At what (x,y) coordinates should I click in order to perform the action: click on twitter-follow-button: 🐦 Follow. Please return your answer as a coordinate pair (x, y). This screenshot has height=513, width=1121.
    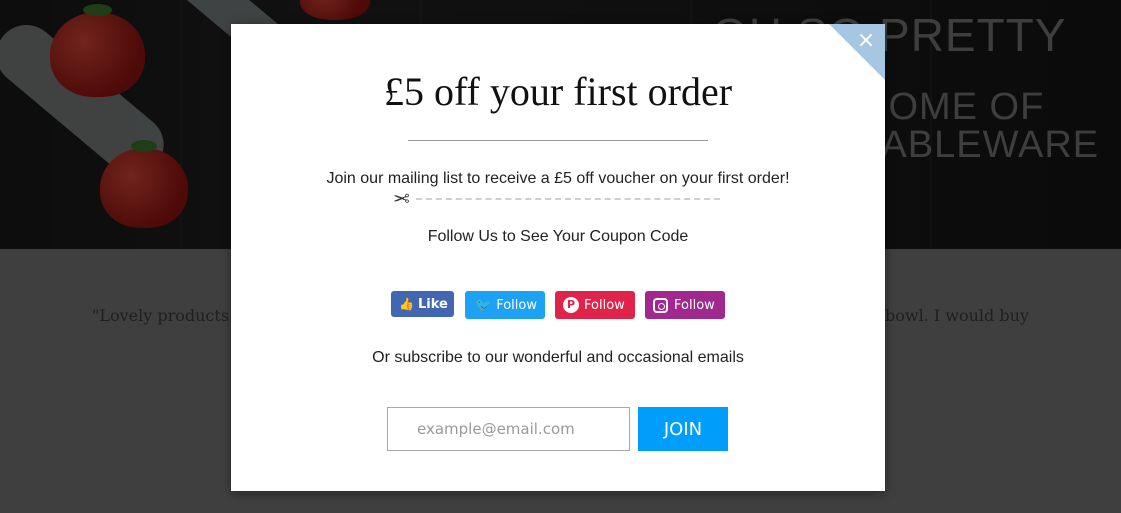
    Looking at the image, I should click on (505, 305).